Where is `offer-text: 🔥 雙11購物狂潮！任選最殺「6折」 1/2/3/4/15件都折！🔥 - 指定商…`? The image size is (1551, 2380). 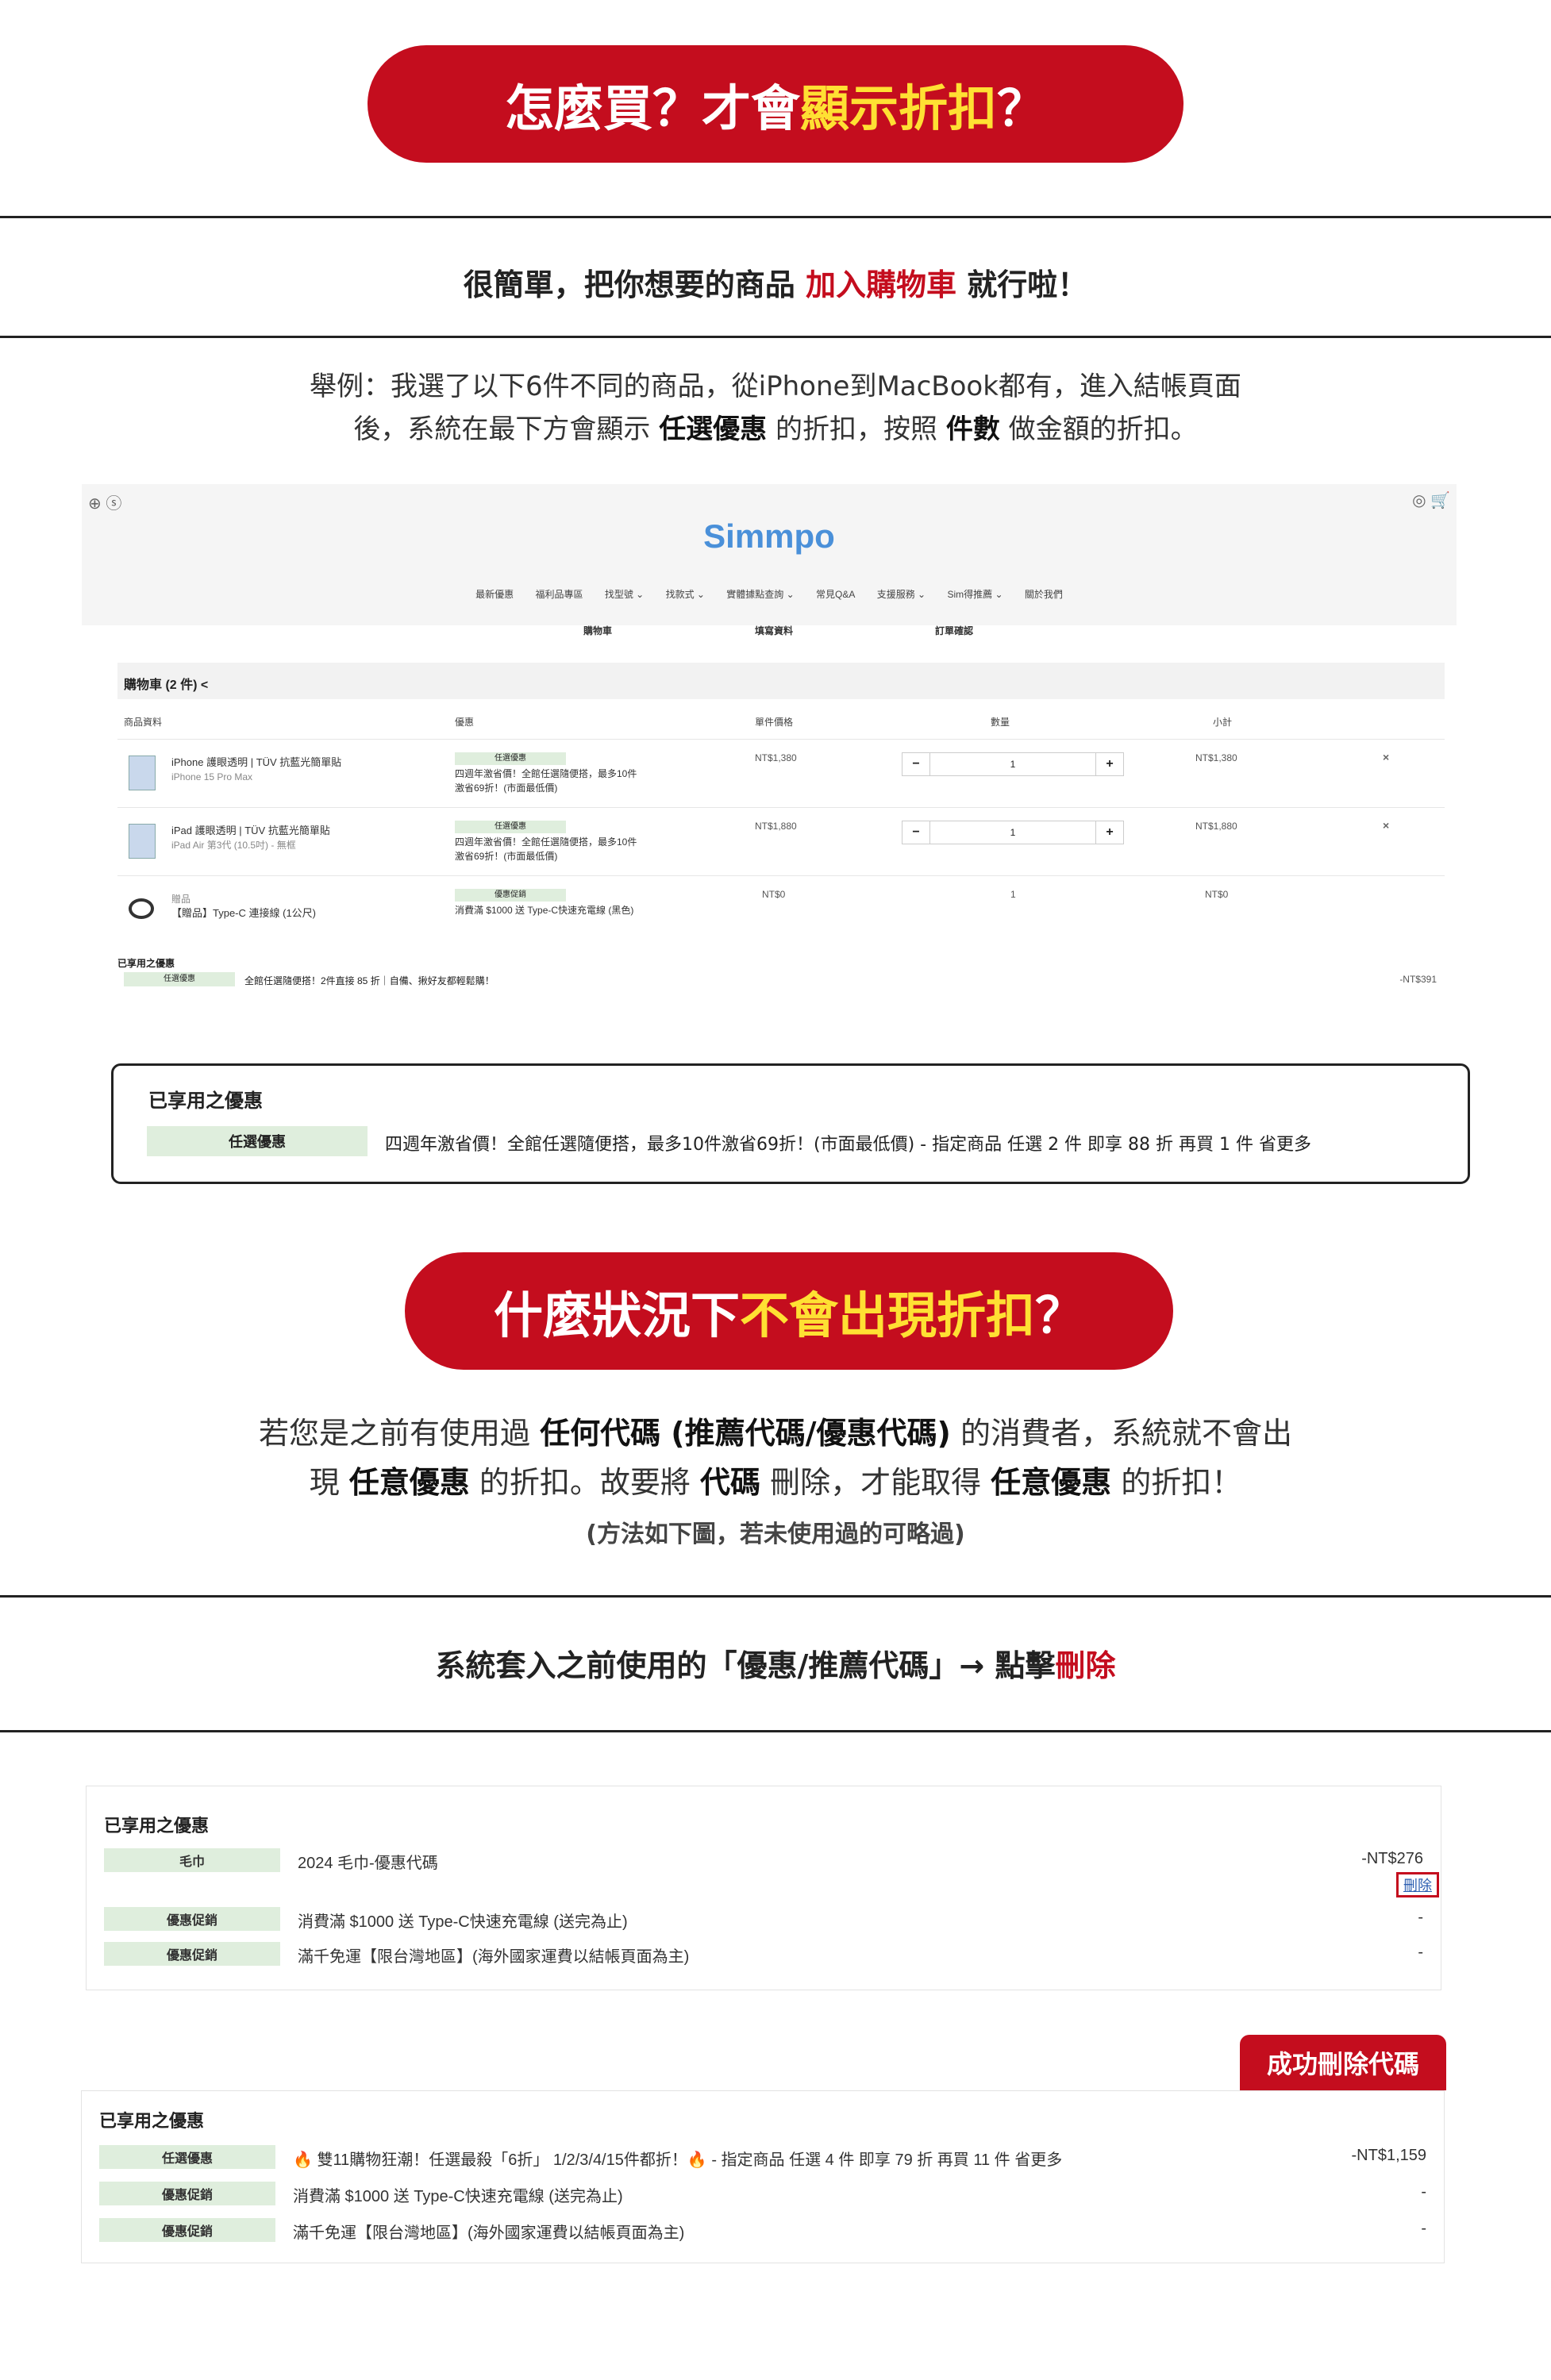
offer-text: 🔥 雙11購物狂潮！任選最殺「6折」 1/2/3/4/15件都折！🔥 - 指定商… is located at coordinates (678, 2160).